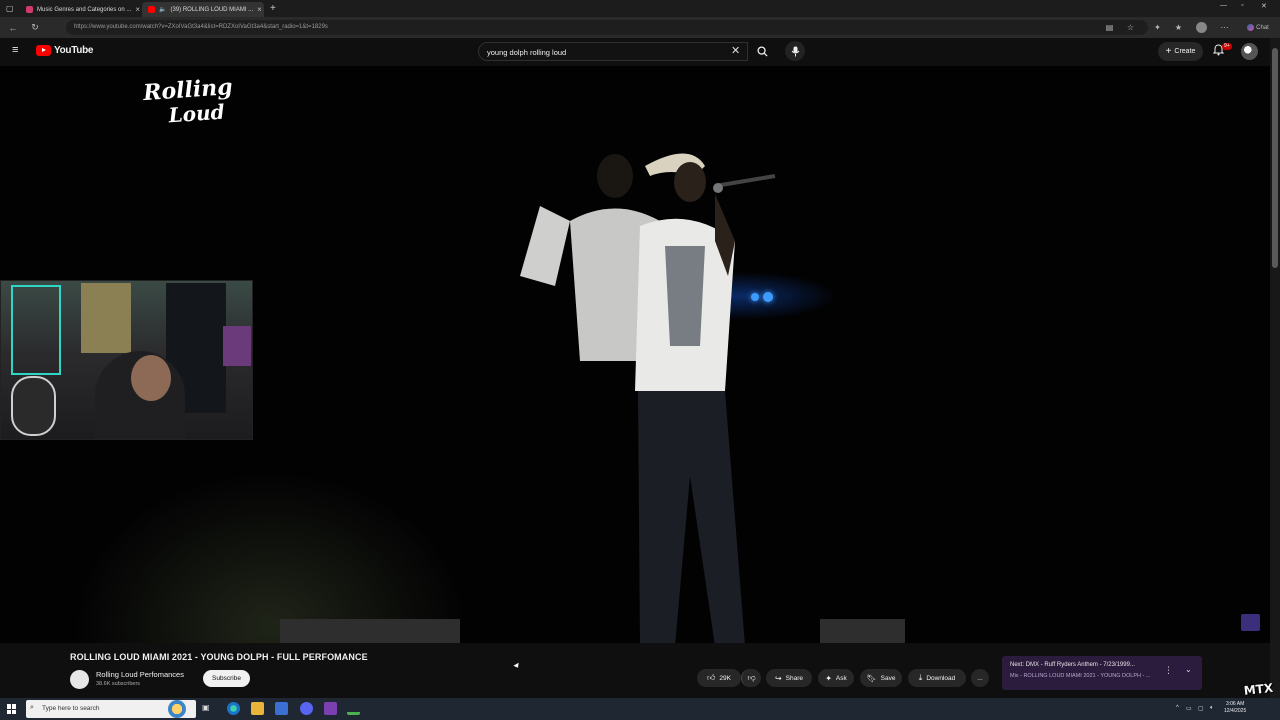  Describe the element at coordinates (257, 708) in the screenshot. I see `file-explorer-icon` at that location.